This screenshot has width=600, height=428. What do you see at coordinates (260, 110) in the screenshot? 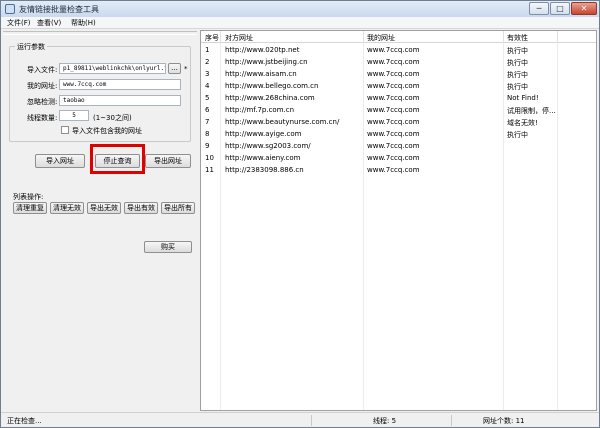
I see `cell-target-url: http://mf.7p.com.cn` at bounding box center [260, 110].